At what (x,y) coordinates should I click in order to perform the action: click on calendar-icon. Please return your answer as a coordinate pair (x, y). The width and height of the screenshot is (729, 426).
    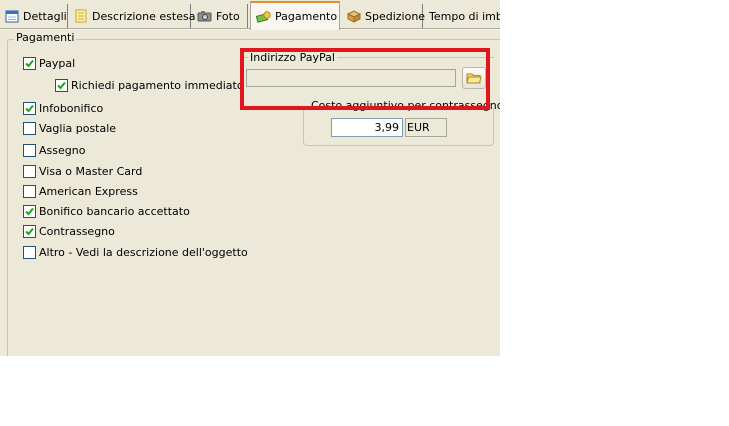
    Looking at the image, I should click on (12, 16).